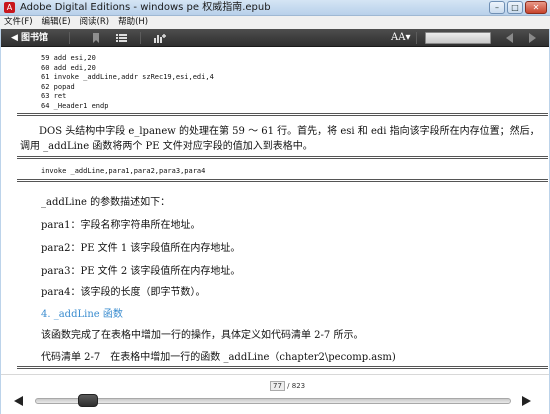  I want to click on param-item: para4：该字段的长度（即字节数）。, so click(123, 292).